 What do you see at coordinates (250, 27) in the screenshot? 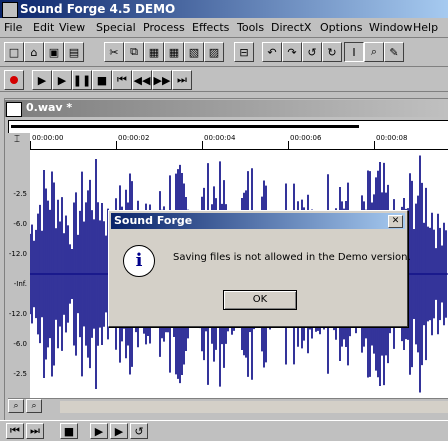
I see `menu-tools: Tools` at bounding box center [250, 27].